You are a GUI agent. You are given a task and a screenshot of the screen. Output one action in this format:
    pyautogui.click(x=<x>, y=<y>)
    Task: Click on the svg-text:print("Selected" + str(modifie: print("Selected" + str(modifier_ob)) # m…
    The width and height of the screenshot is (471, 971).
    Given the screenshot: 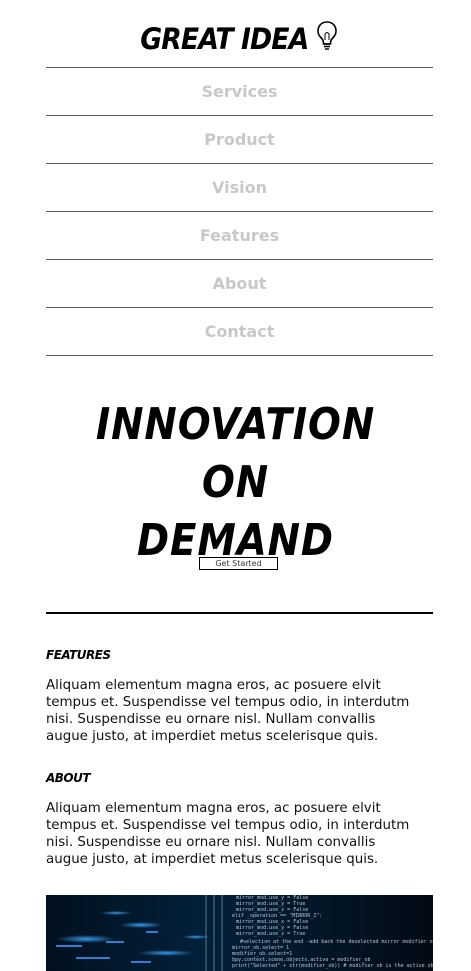 What is the action you would take?
    pyautogui.click(x=332, y=966)
    